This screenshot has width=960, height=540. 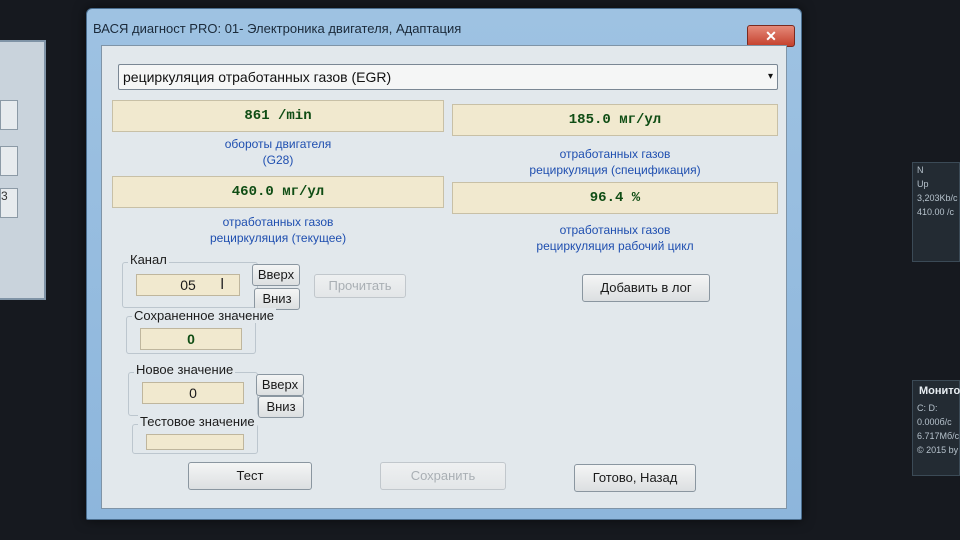 What do you see at coordinates (280, 385) in the screenshot?
I see `new-value-up-button: Вверх` at bounding box center [280, 385].